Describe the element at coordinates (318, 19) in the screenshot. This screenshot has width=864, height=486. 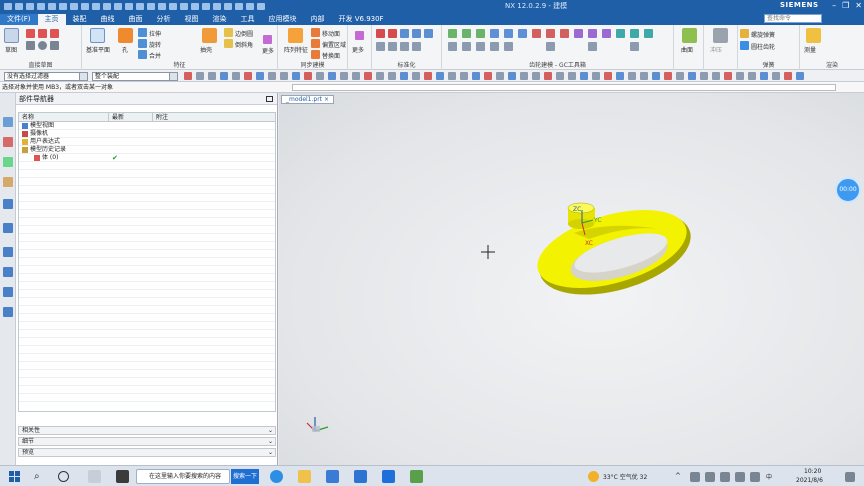
I see `menu-internal: 内部` at that location.